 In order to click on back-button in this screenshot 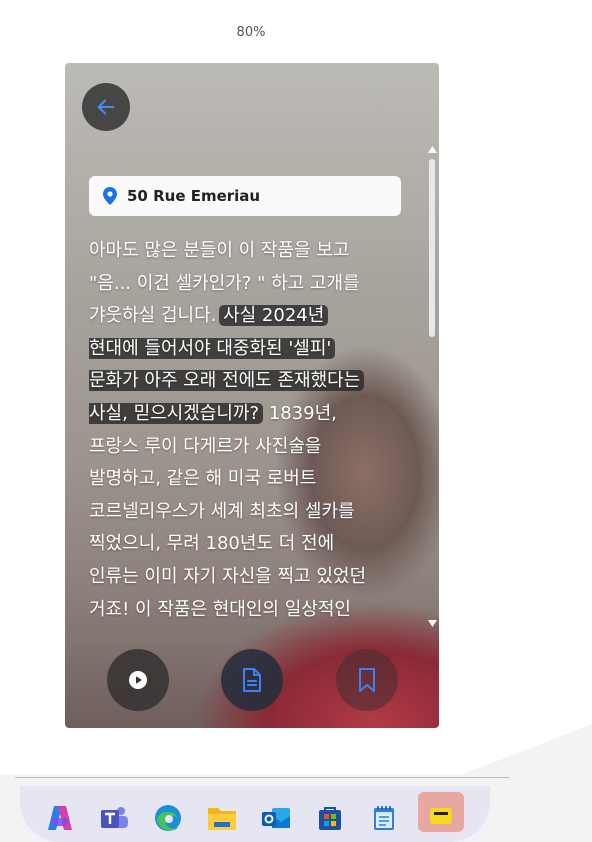, I will do `click(106, 107)`.